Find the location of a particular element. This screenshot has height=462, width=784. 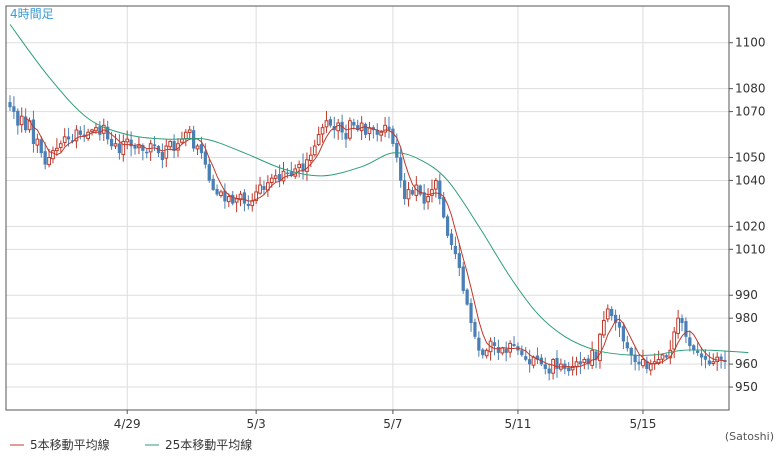

x-tick-label: 5/3 is located at coordinates (255, 424).